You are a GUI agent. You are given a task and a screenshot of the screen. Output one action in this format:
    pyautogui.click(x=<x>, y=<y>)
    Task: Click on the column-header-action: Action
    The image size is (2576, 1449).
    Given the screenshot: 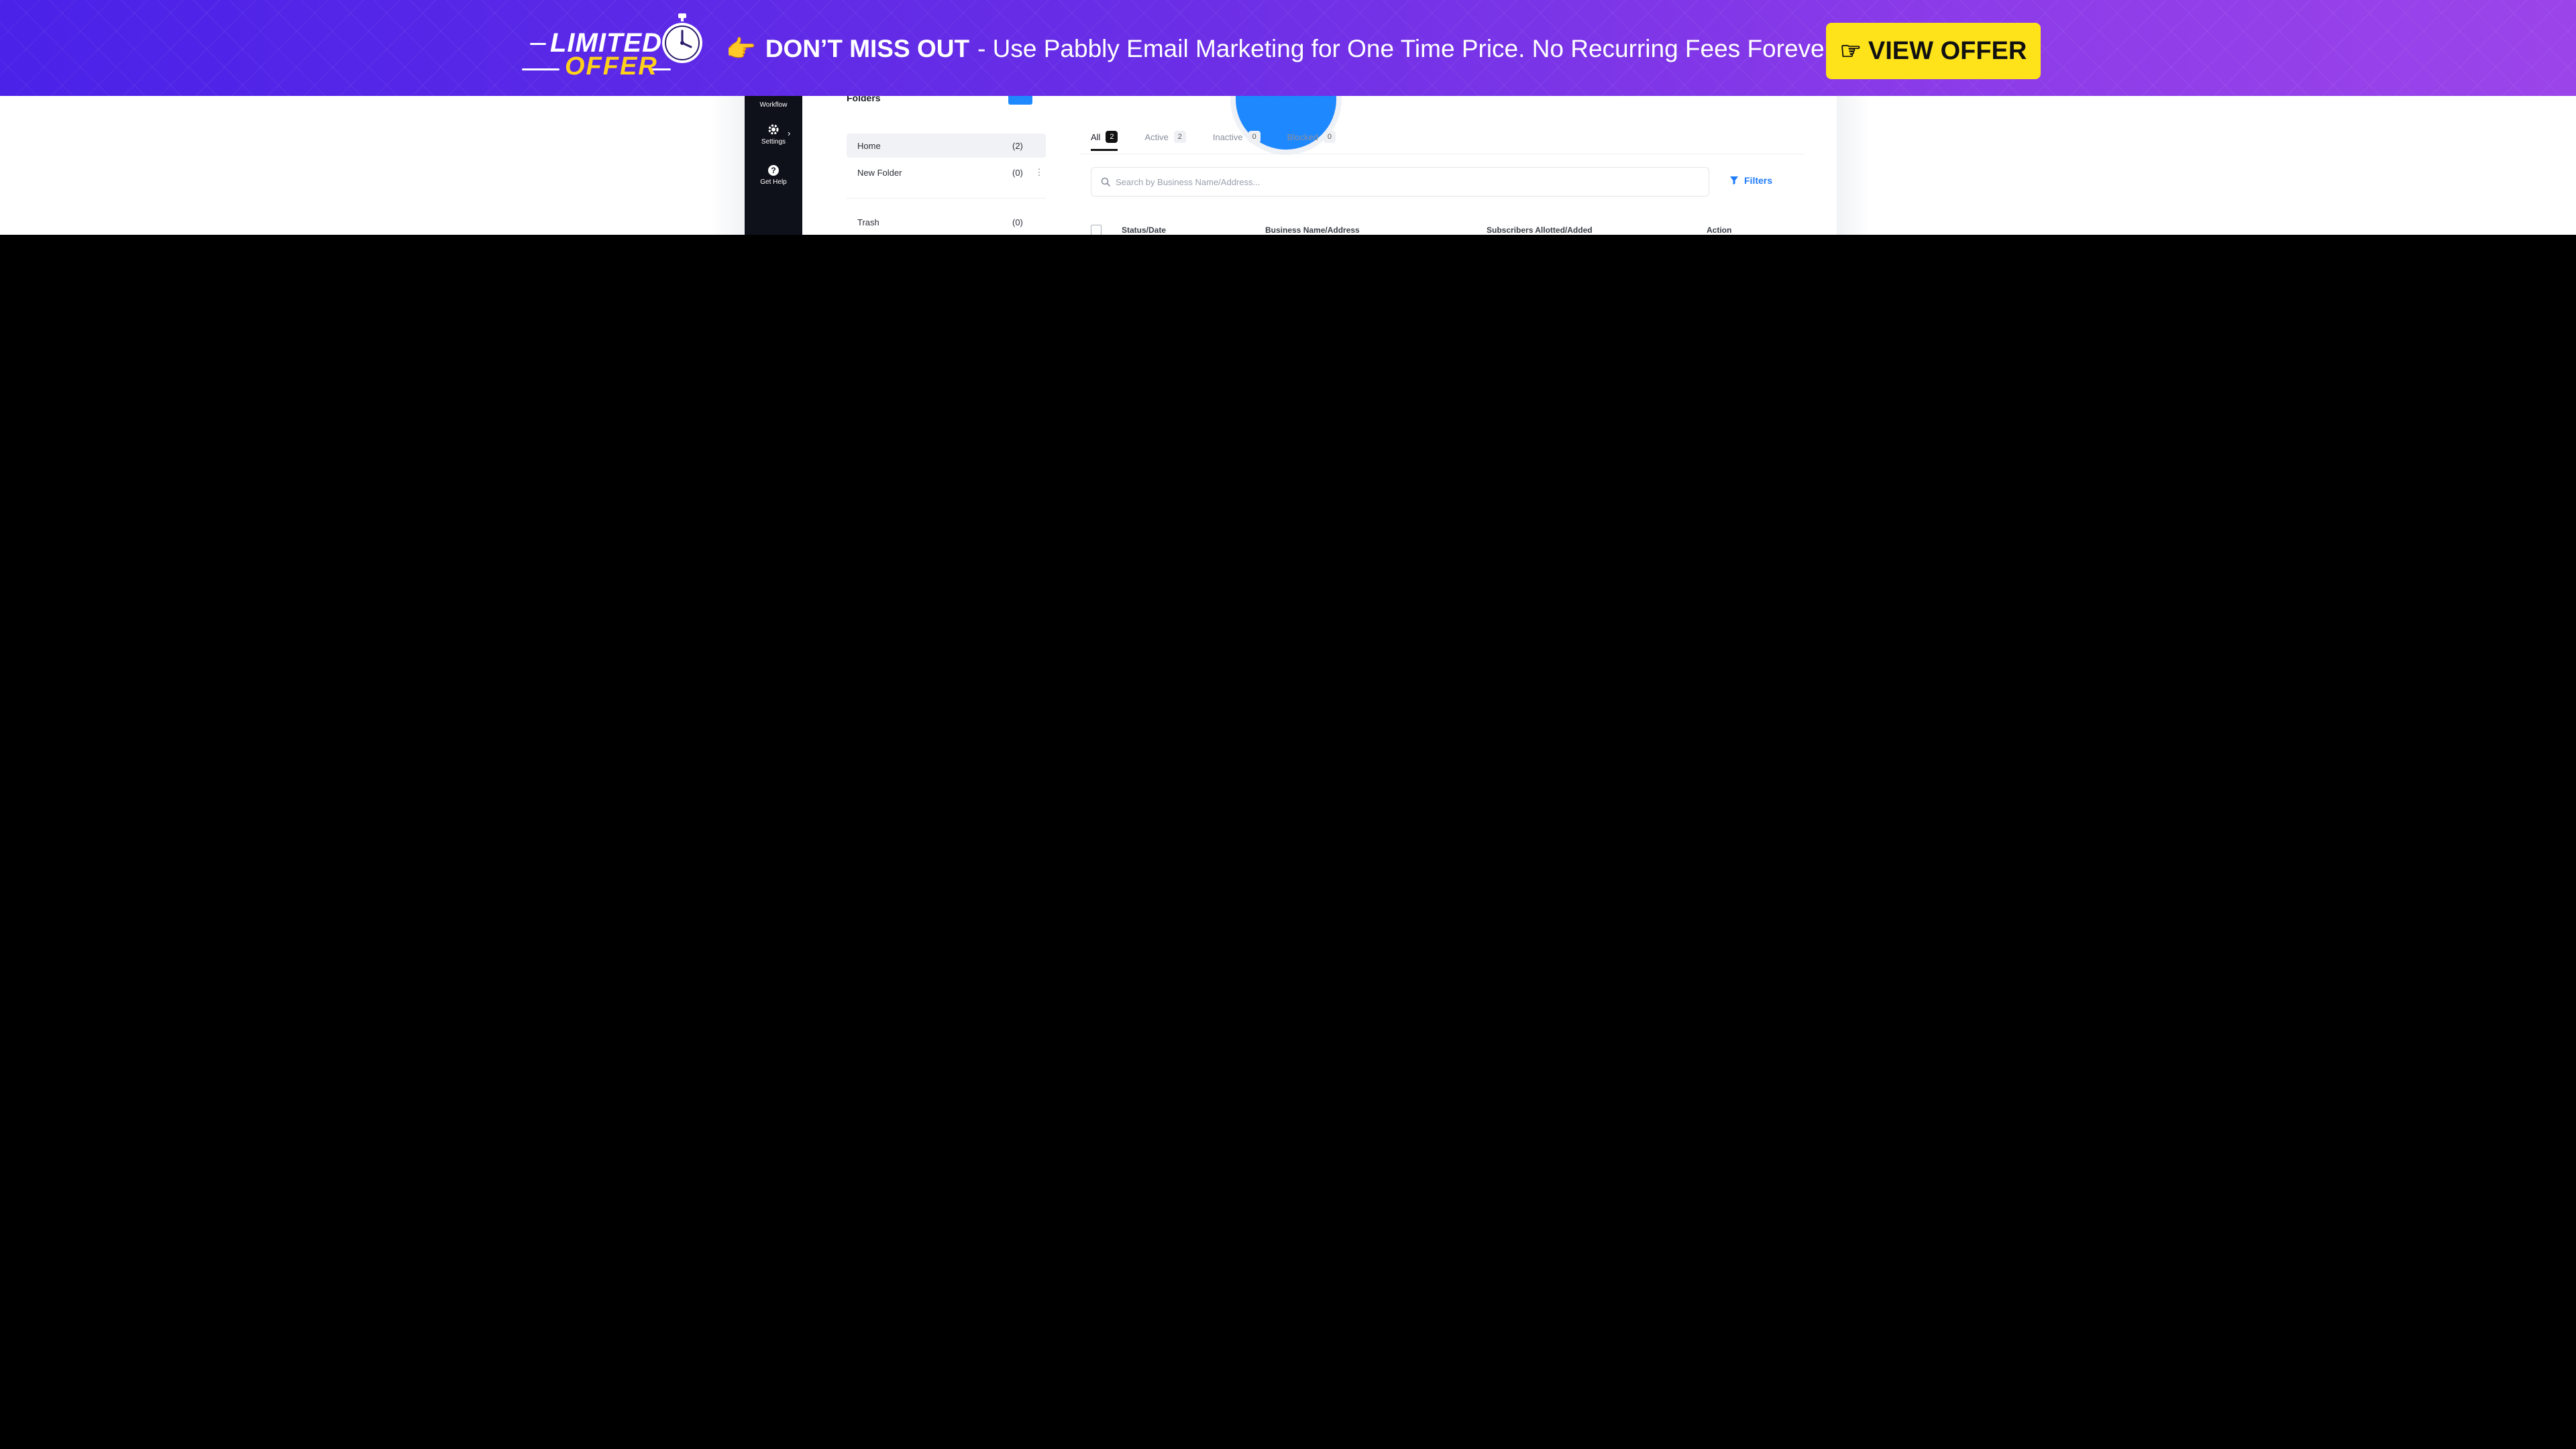 What is the action you would take?
    pyautogui.click(x=1719, y=230)
    